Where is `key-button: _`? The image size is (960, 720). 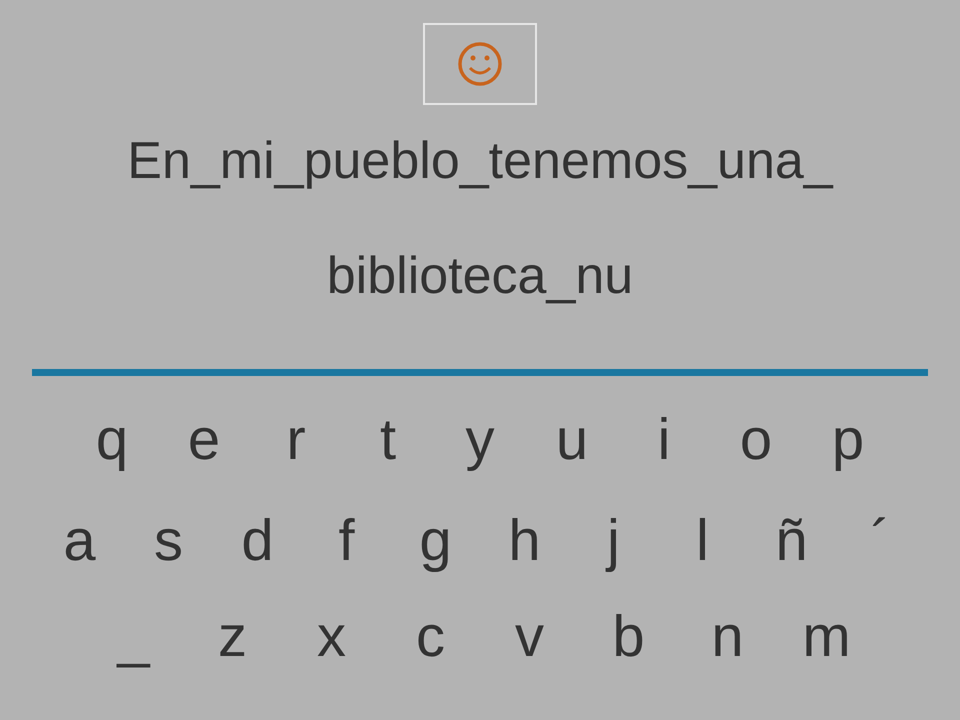
key-button: _ is located at coordinates (133, 637).